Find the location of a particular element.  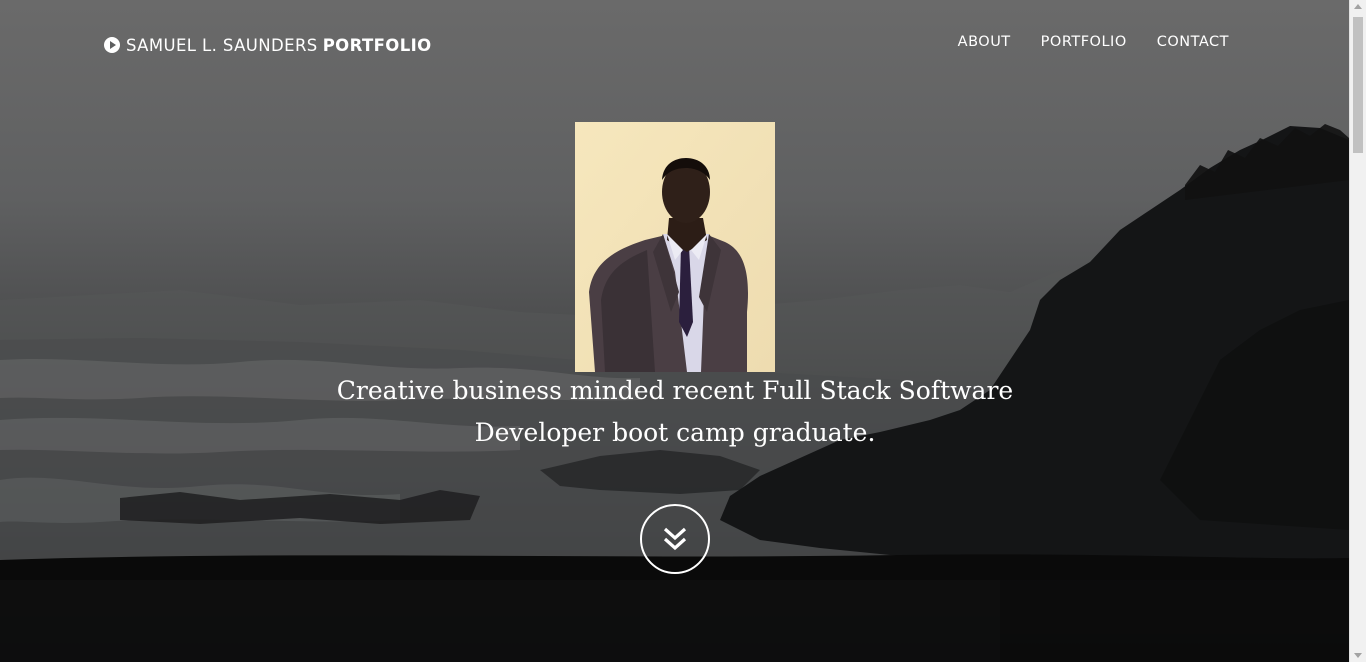

main-nav: ABOUT PORTFOLIO CONTACT is located at coordinates (1093, 42).